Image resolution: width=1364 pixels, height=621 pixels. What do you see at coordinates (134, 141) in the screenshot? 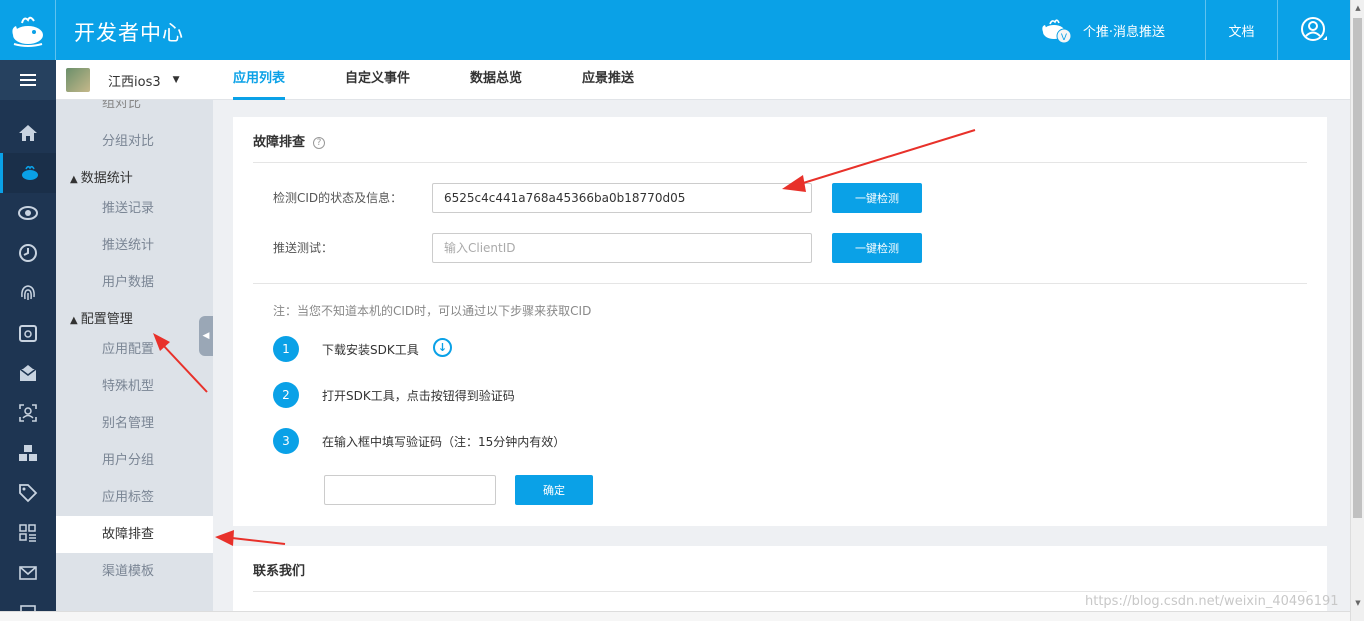
I see `sidebar-item-group-compare: 分组对比` at bounding box center [134, 141].